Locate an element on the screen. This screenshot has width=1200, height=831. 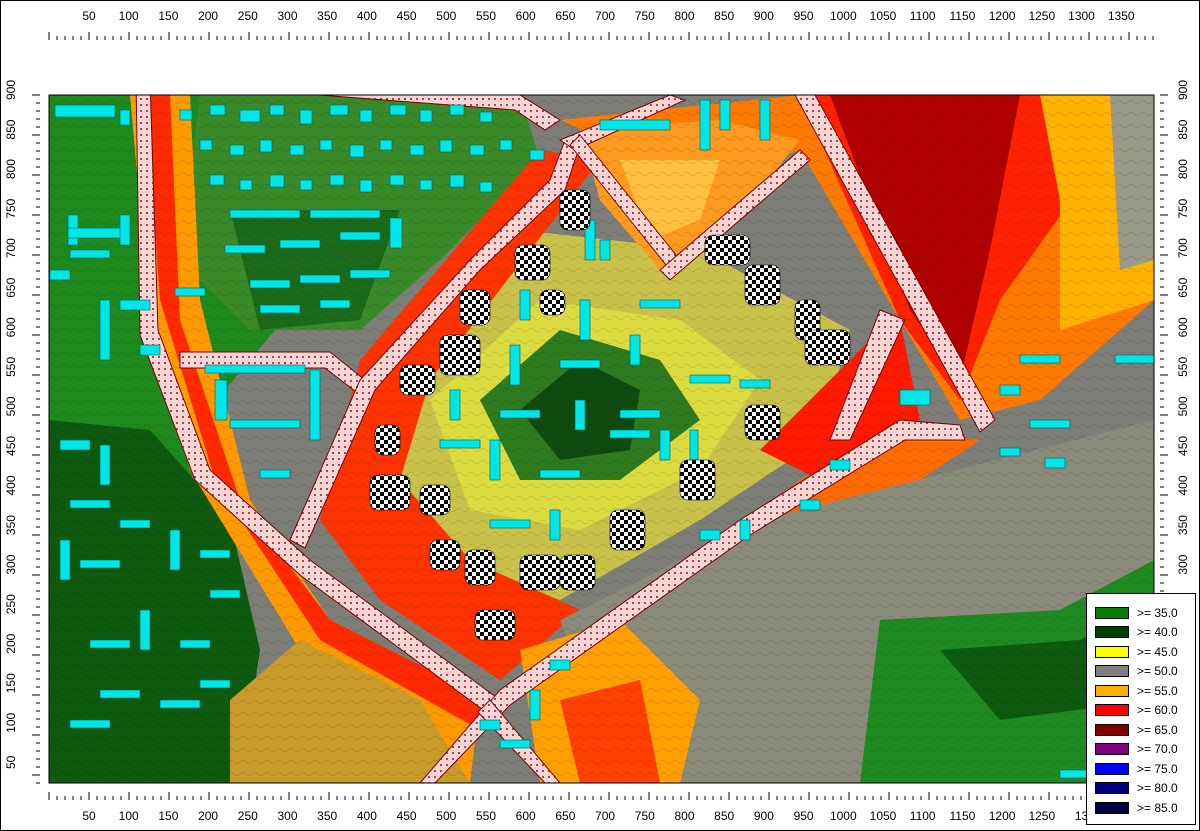
x-tick-label-bottom: 700 is located at coordinates (605, 816).